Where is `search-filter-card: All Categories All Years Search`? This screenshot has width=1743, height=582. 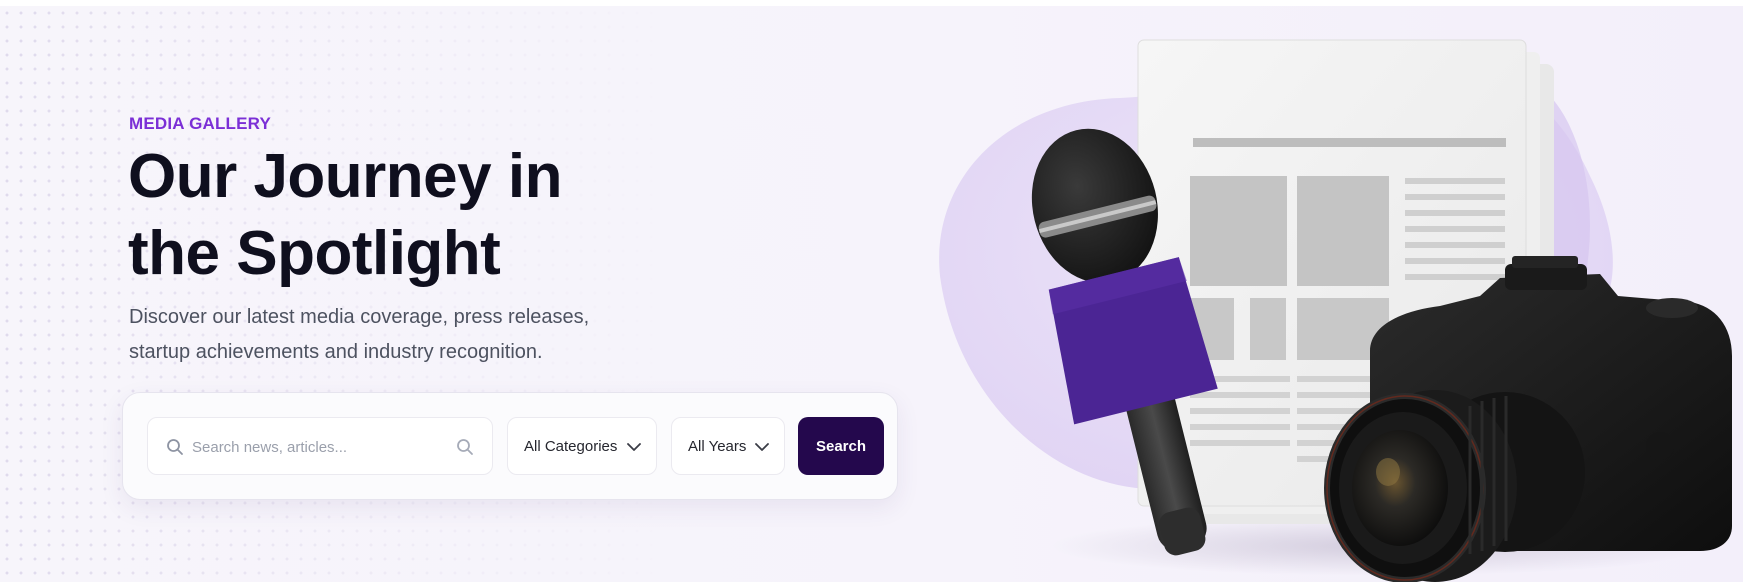
search-filter-card: All Categories All Years Search is located at coordinates (510, 446).